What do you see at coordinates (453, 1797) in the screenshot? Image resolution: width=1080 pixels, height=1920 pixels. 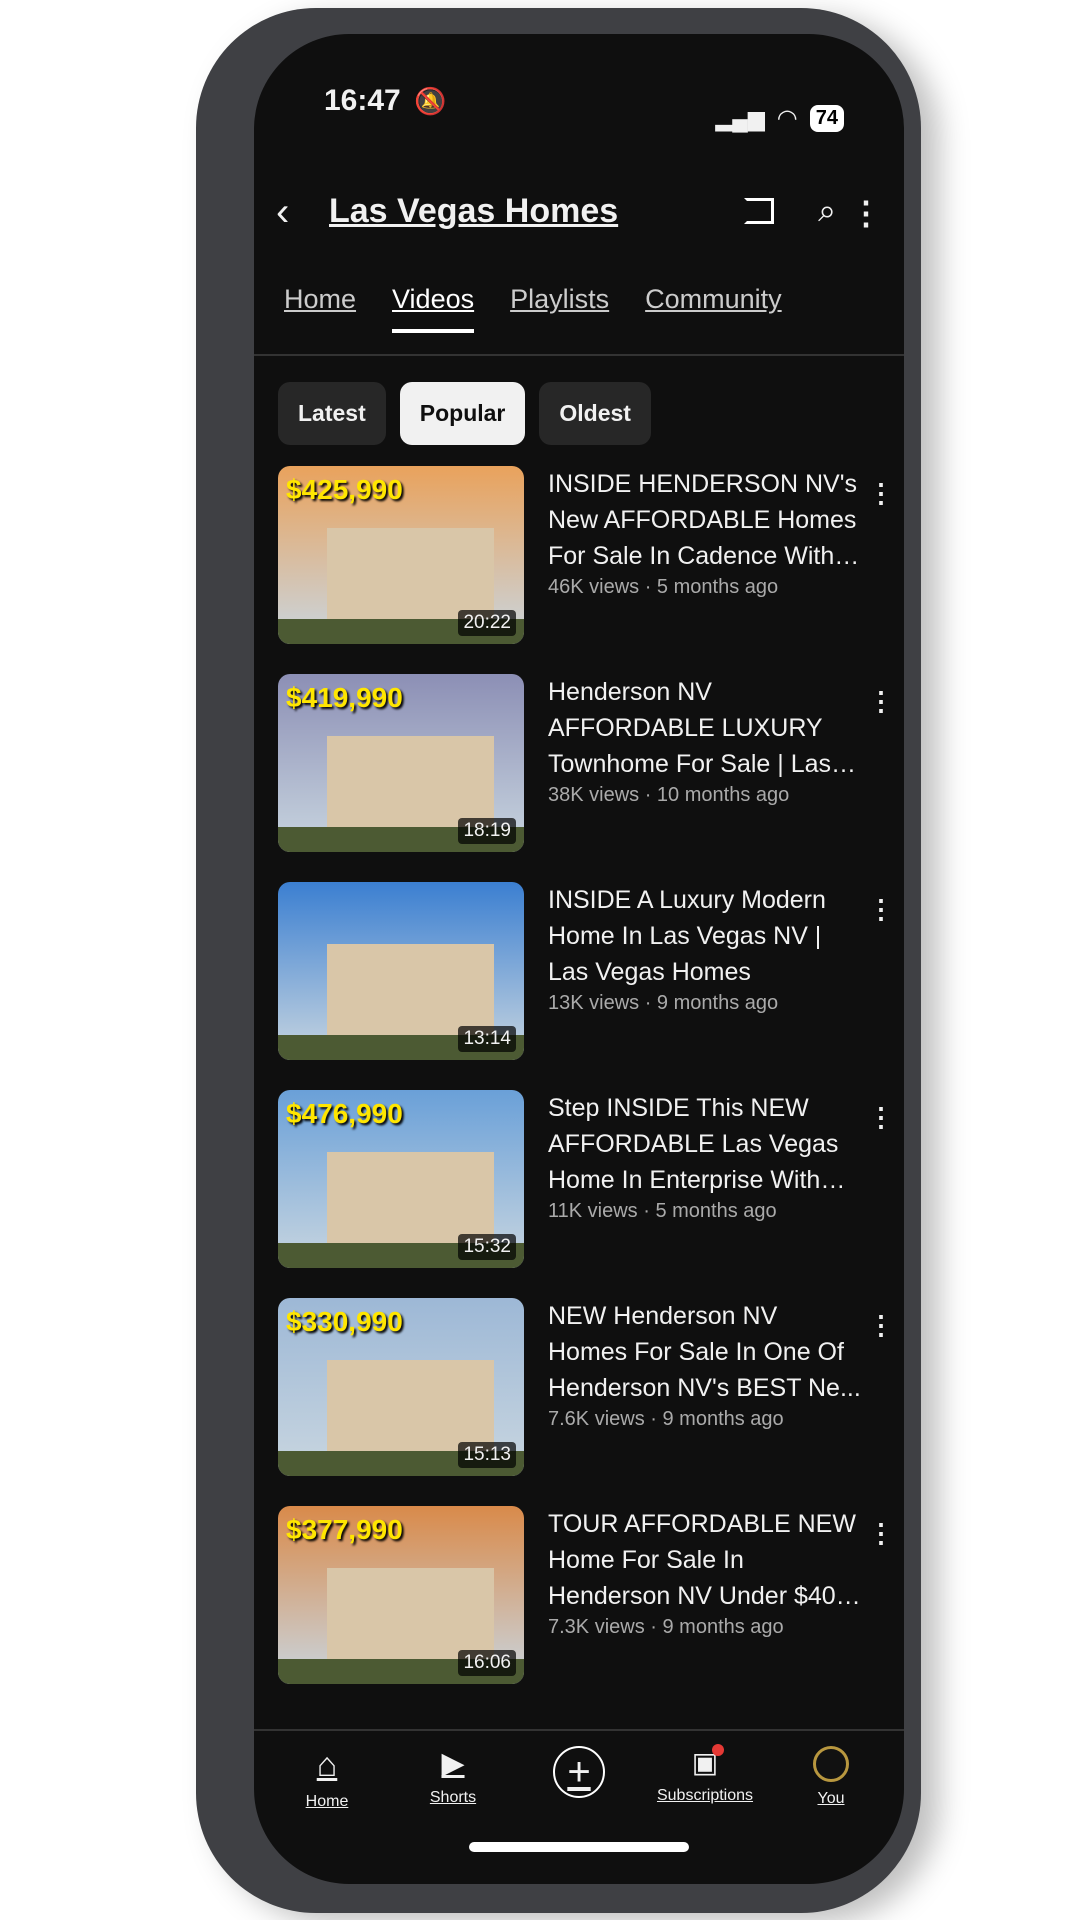 I see `nav-label: Shorts` at bounding box center [453, 1797].